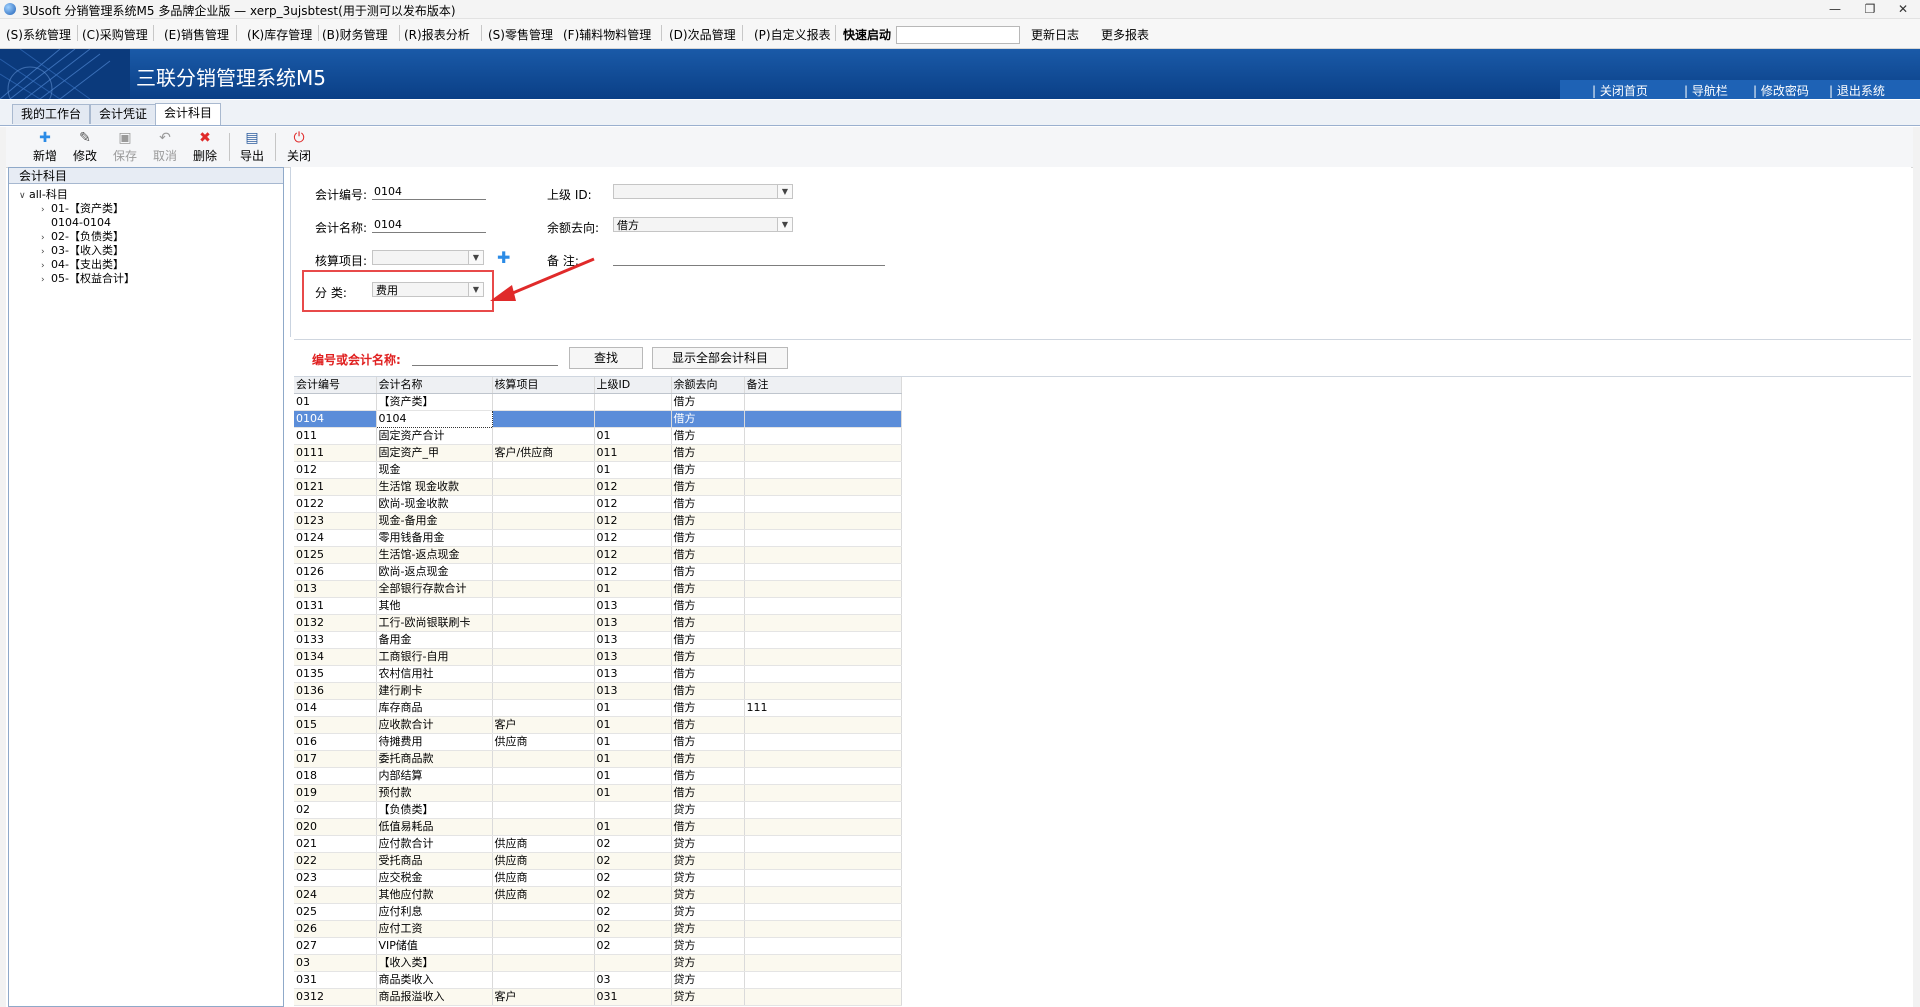 This screenshot has height=1007, width=1920. What do you see at coordinates (598, 589) in the screenshot?
I see `table-row: 013 全部银行存款合计 01 借方` at bounding box center [598, 589].